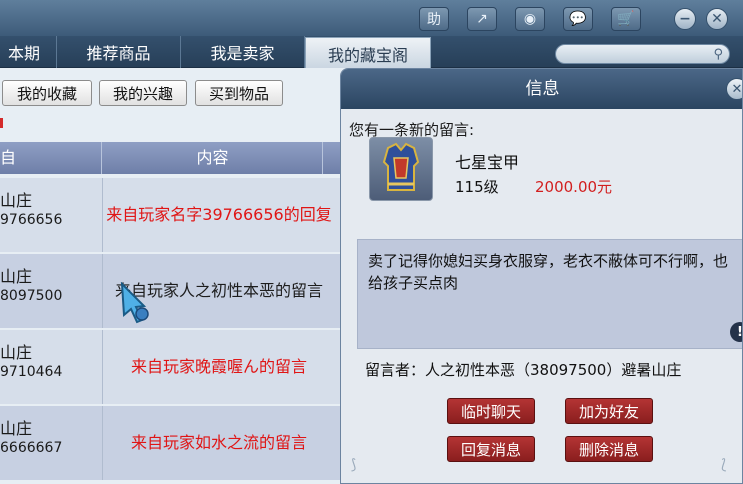 This screenshot has height=484, width=743. Describe the element at coordinates (368, 53) in the screenshot. I see `tab-my-treasure: 我的藏宝阁` at that location.